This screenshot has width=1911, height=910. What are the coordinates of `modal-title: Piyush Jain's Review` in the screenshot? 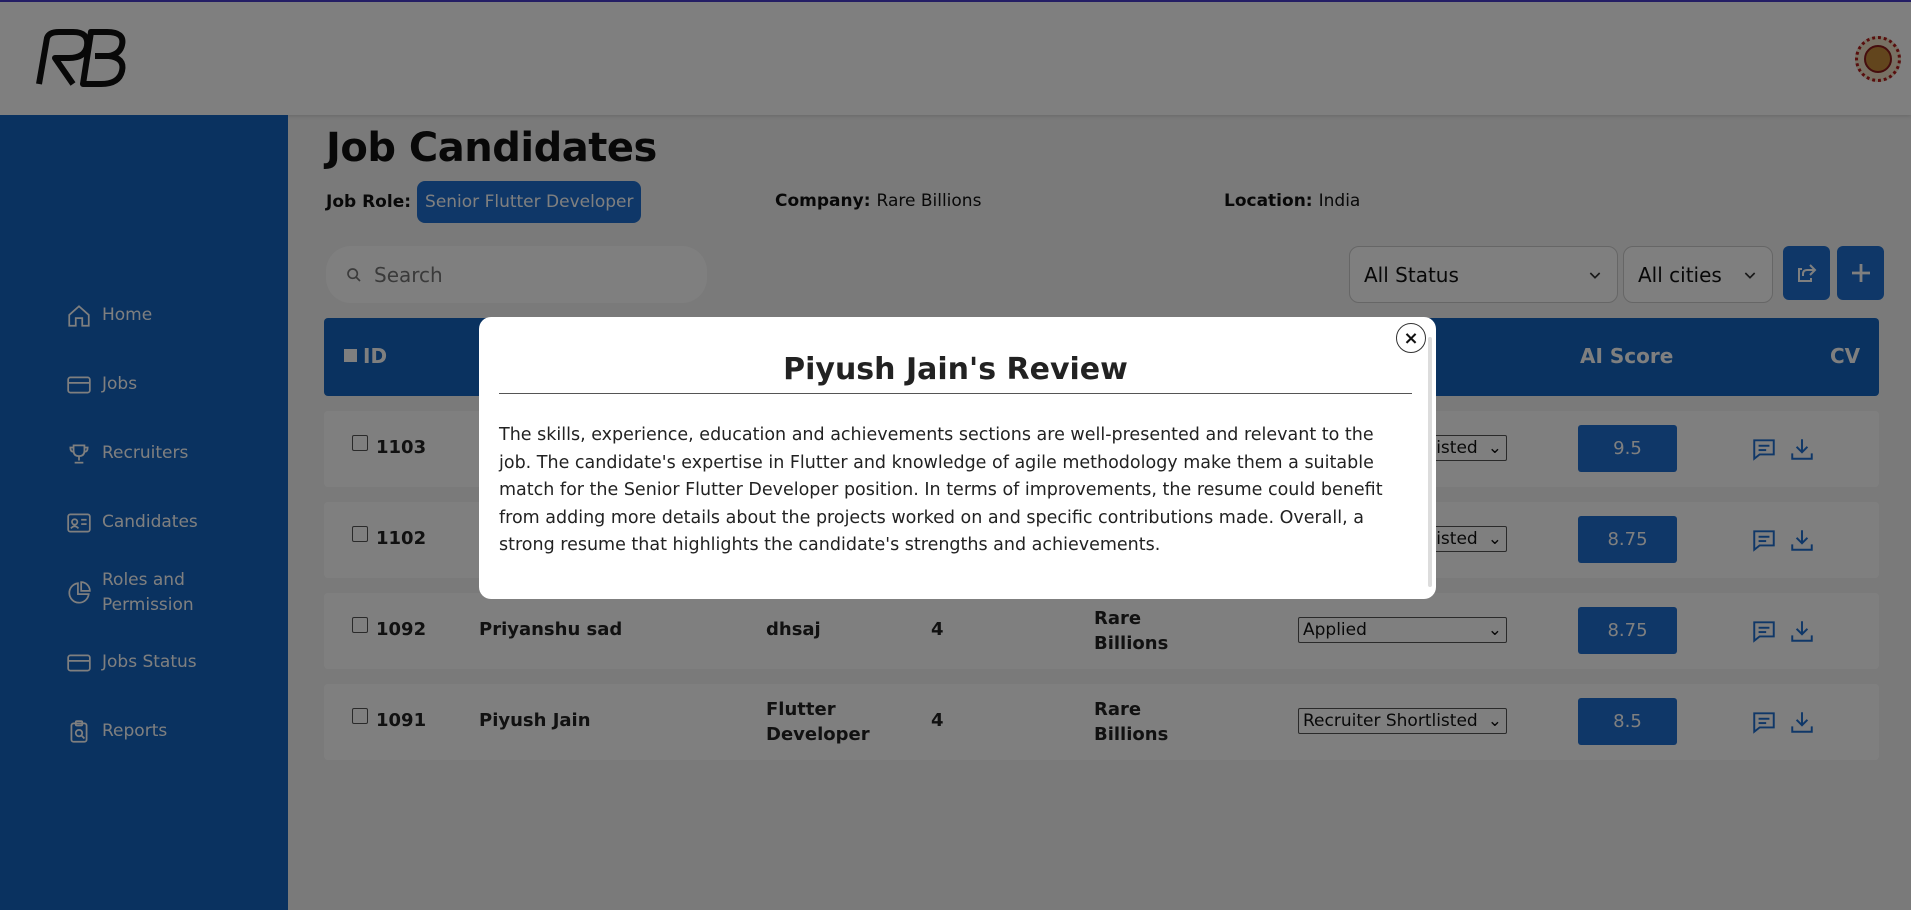 It's located at (955, 373).